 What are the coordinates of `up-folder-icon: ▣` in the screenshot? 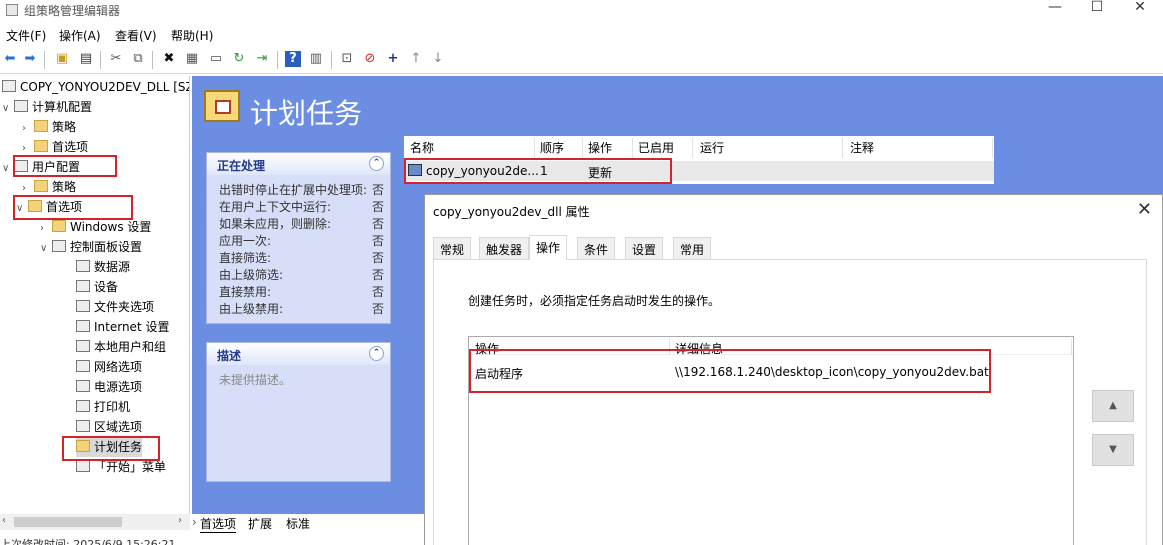 It's located at (62, 59).